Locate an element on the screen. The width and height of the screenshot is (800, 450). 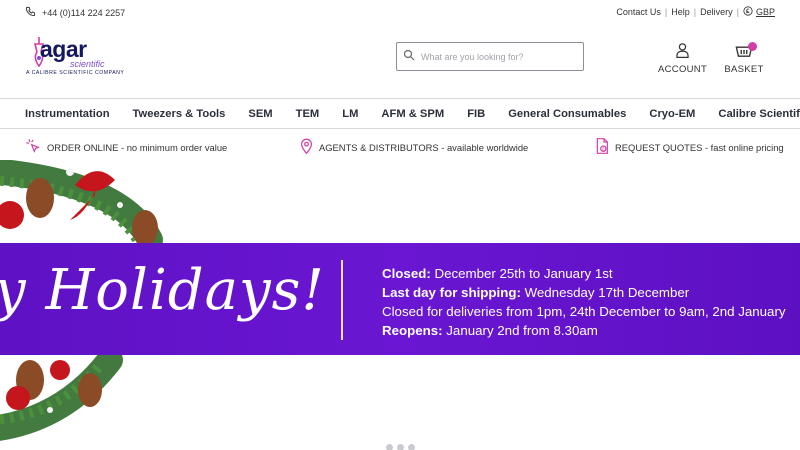
basket-label: BASKET is located at coordinates (744, 69).